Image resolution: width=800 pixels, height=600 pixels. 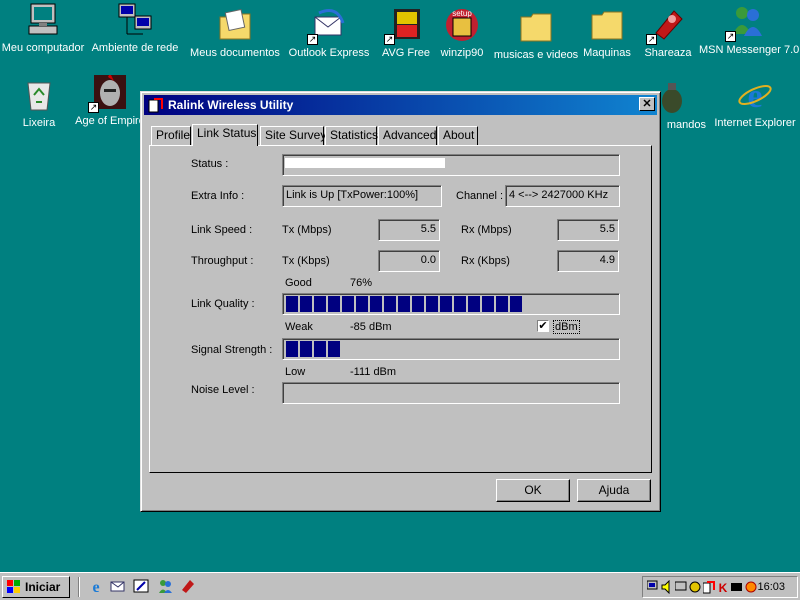 I want to click on desktop-icon-msn: ↗ MSN Messenger 7.0, so click(x=749, y=30).